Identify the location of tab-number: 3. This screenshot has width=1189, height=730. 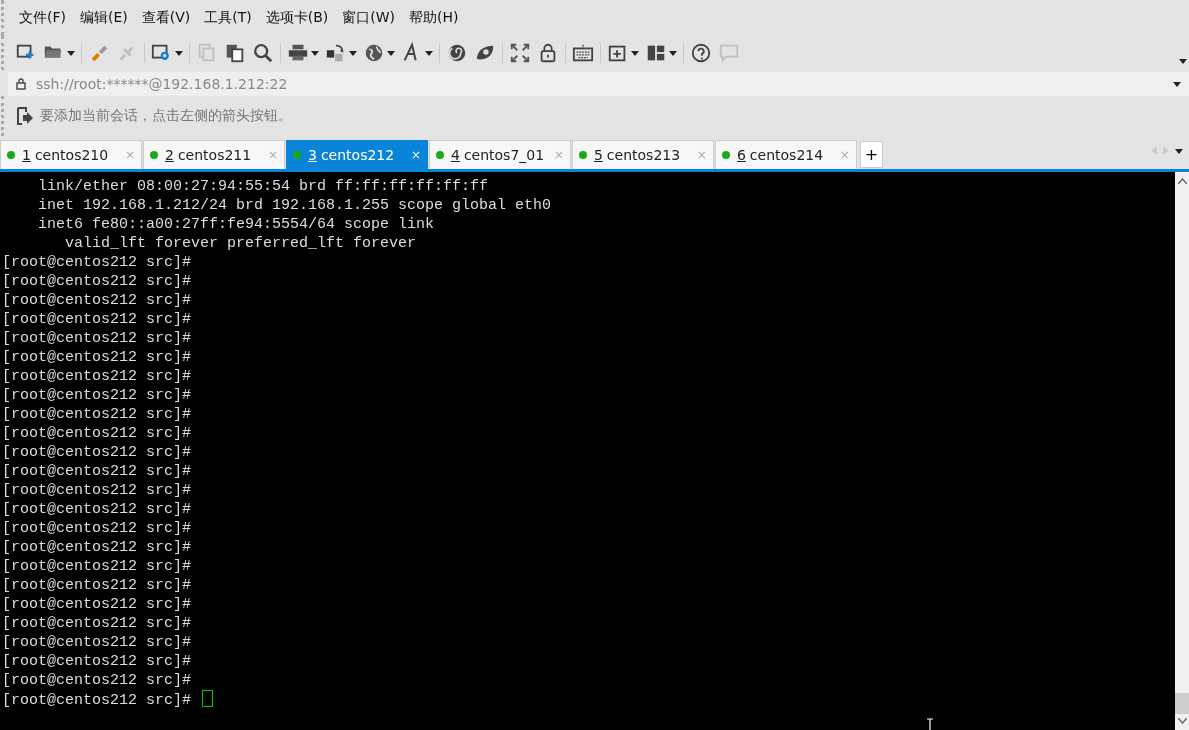
(312, 155).